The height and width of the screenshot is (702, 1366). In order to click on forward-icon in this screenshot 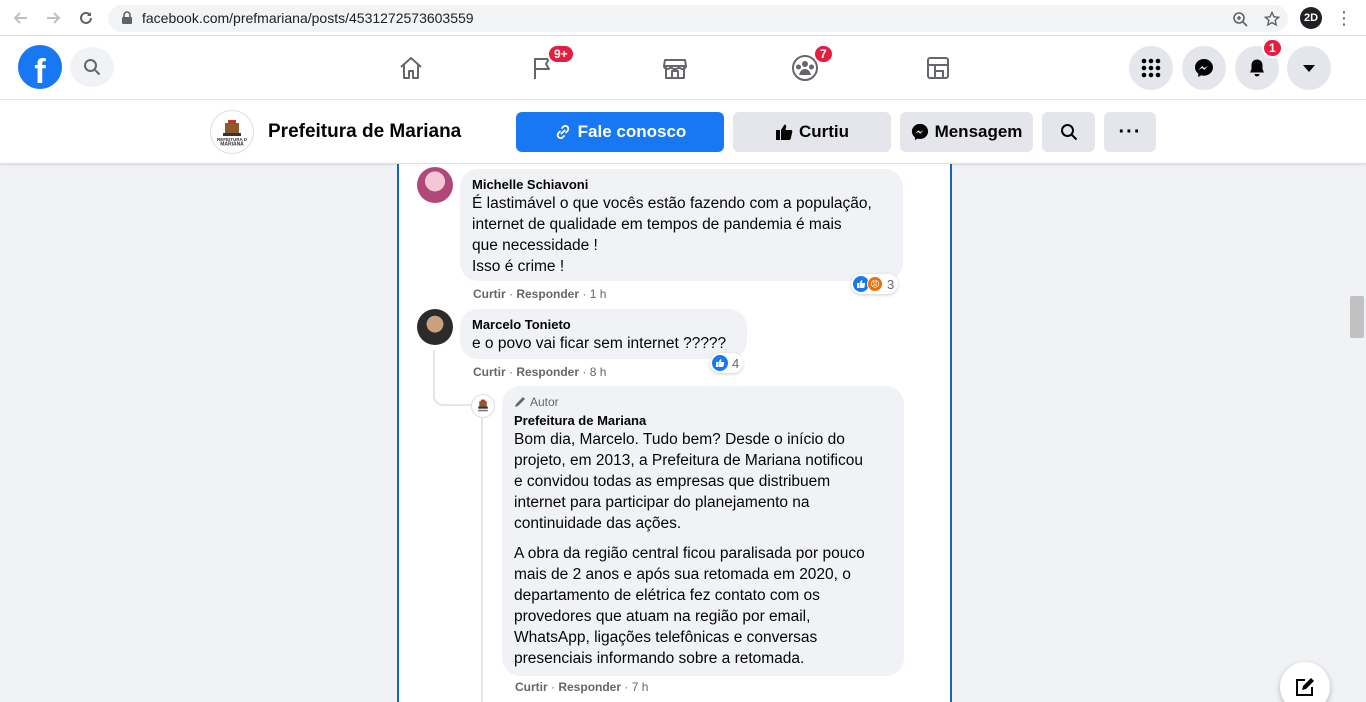, I will do `click(53, 18)`.